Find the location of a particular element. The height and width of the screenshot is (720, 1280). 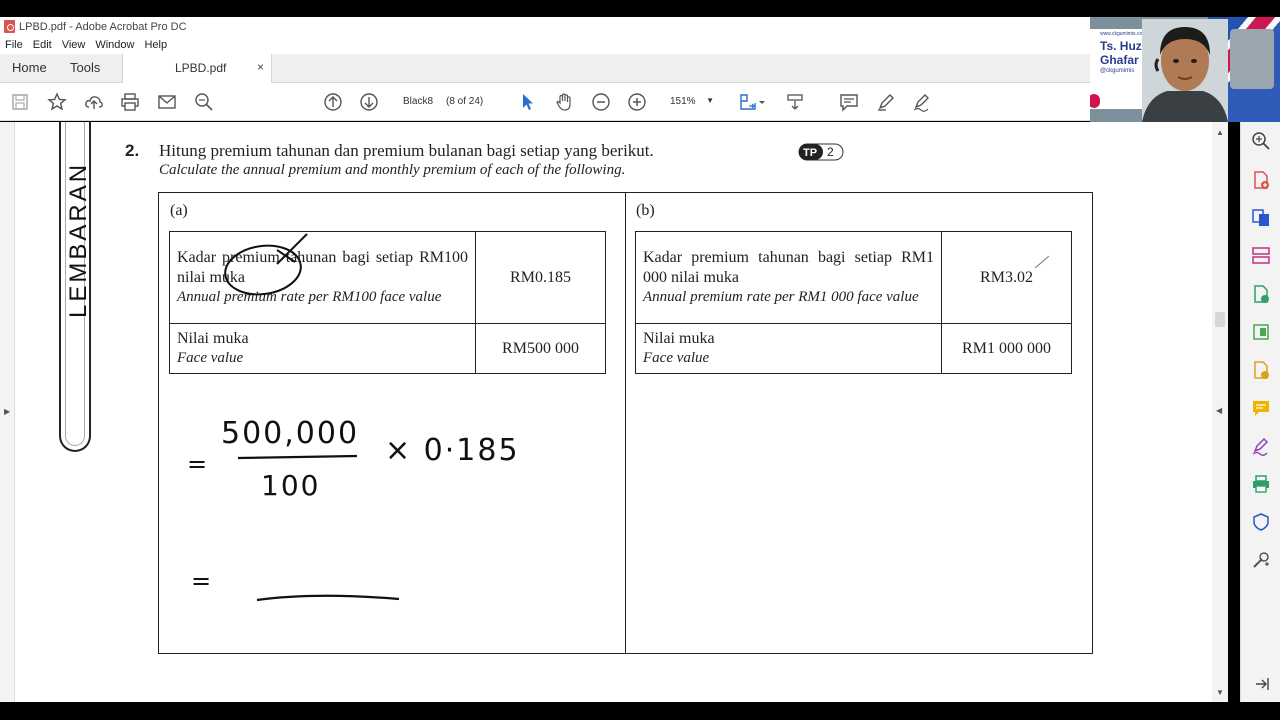

presenter-name-line2: Ghafar is located at coordinates (1119, 60).